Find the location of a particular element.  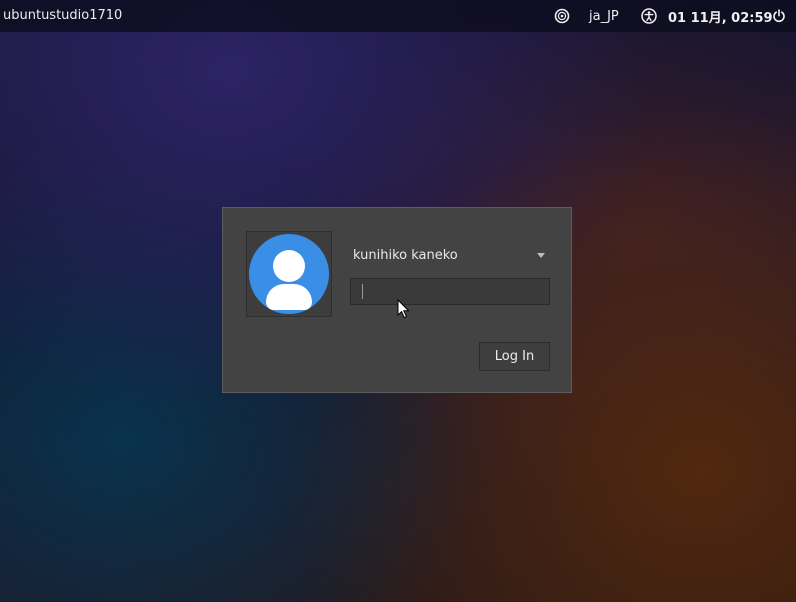

mouse-pointer-icon is located at coordinates (403, 309).